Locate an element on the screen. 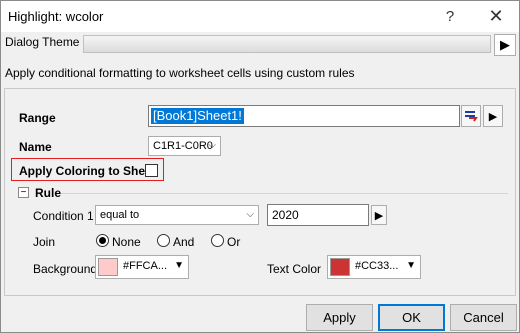  condition-label: Condition 1 is located at coordinates (63, 216).